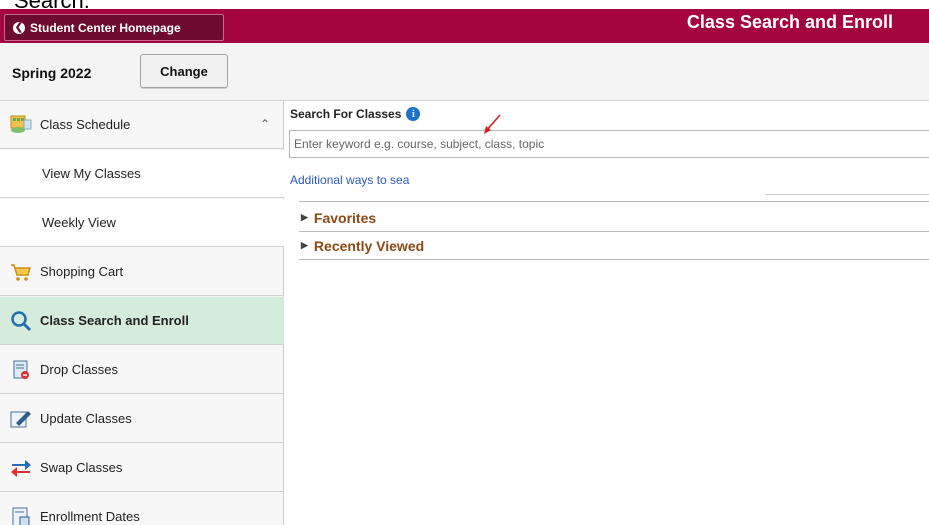 This screenshot has height=525, width=929. Describe the element at coordinates (492, 124) in the screenshot. I see `red-annotation-arrow-icon` at that location.